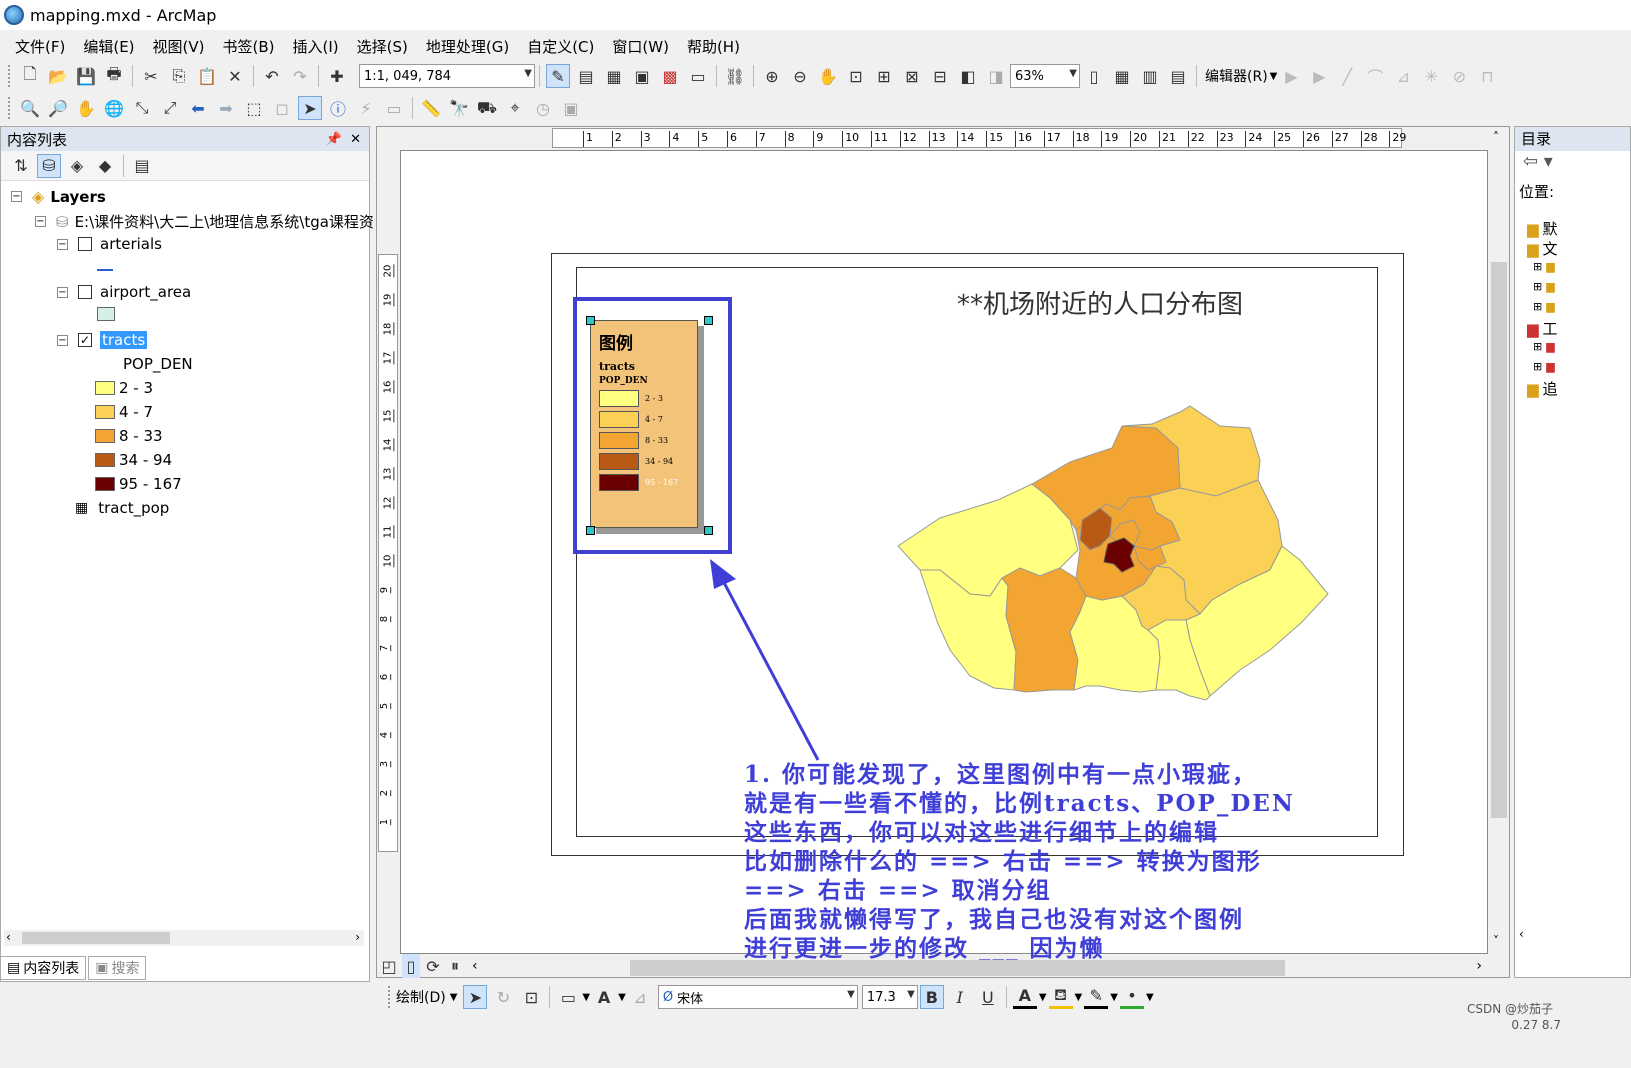  I want to click on zoom-100-icon: ⊞, so click(884, 76).